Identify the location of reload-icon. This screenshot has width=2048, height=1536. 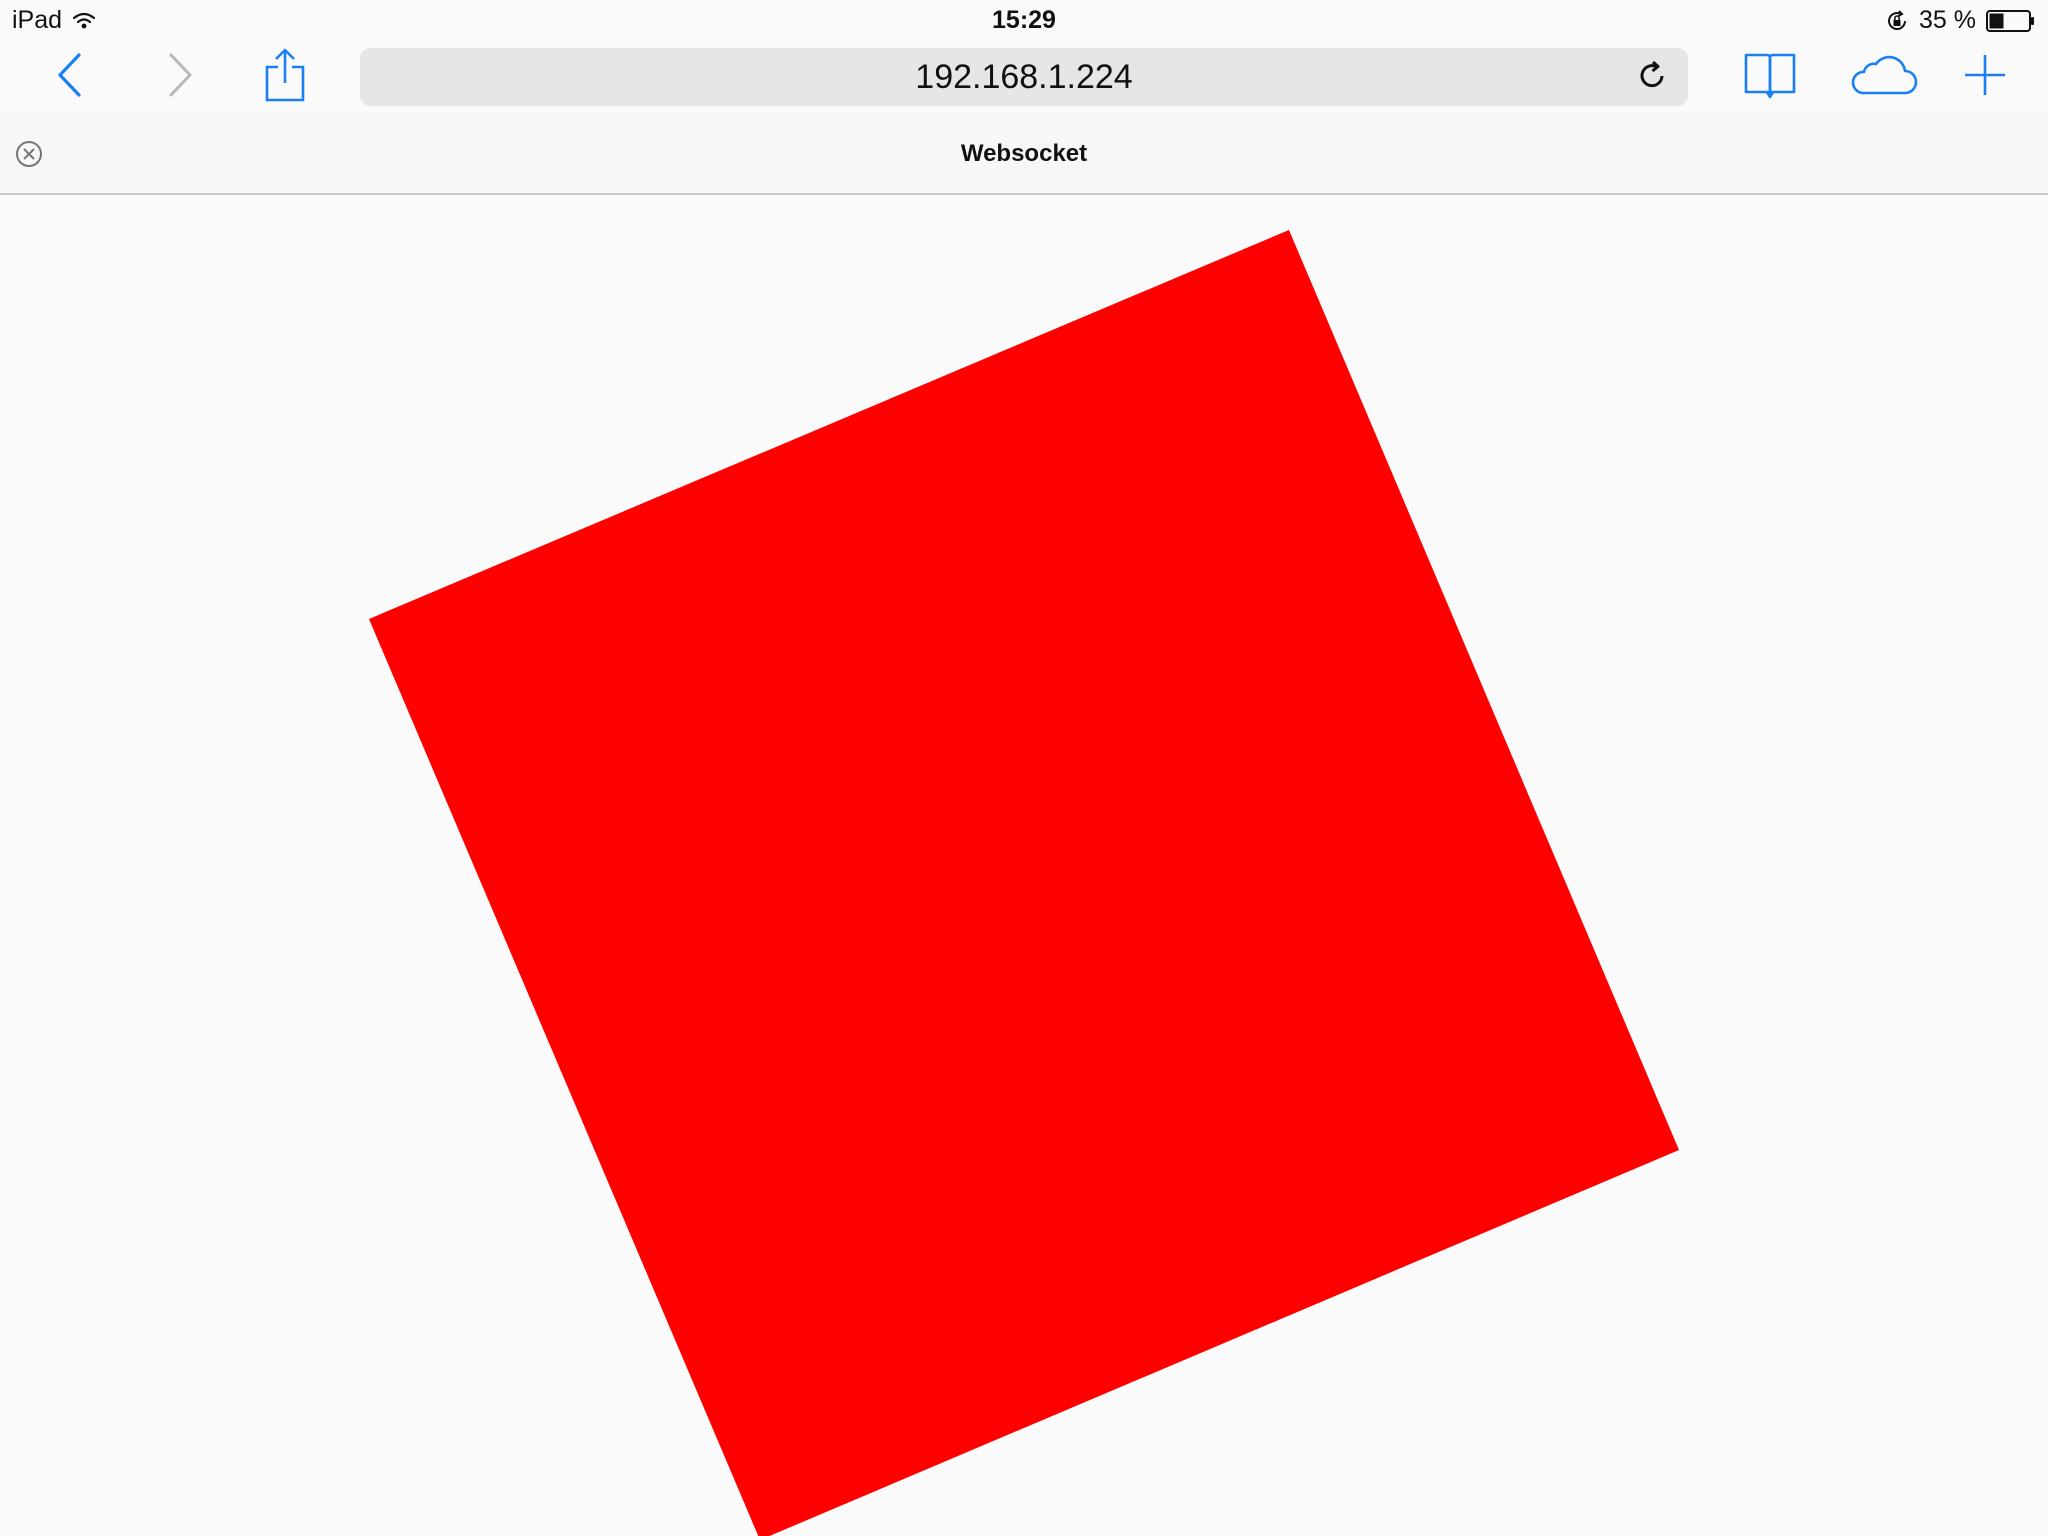
(1652, 77).